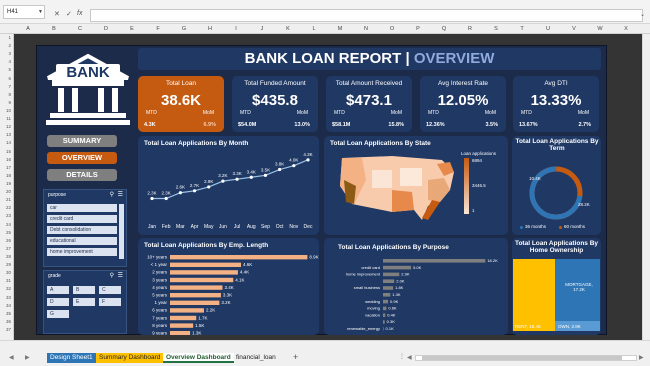 The height and width of the screenshot is (366, 650). Describe the element at coordinates (6, 135) in the screenshot. I see `row-label: 13` at that location.